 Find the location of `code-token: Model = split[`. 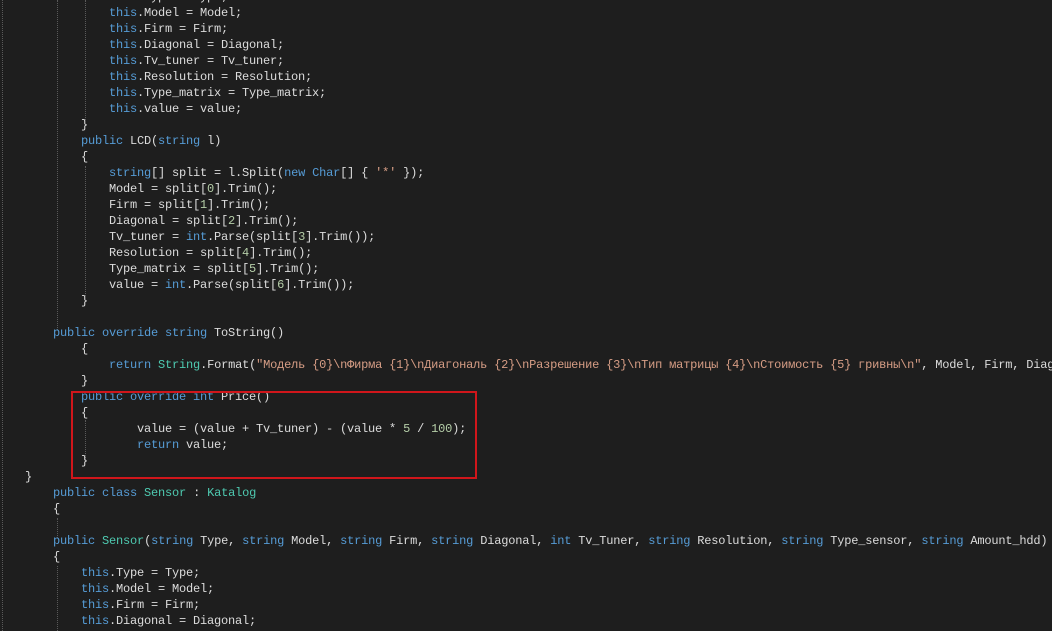

code-token: Model = split[ is located at coordinates (116, 189).